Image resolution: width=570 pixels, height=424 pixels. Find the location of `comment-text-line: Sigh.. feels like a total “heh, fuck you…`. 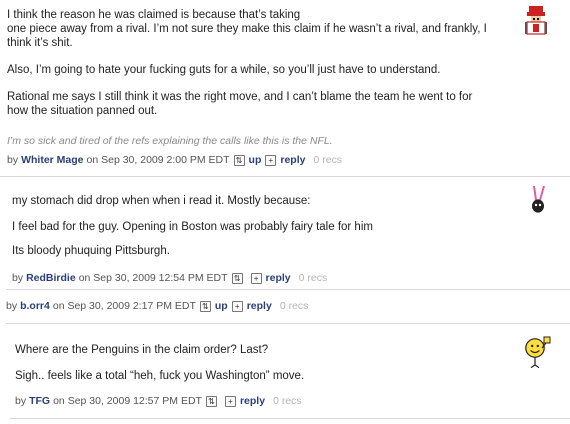

comment-text-line: Sigh.. feels like a total “heh, fuck you… is located at coordinates (160, 376).